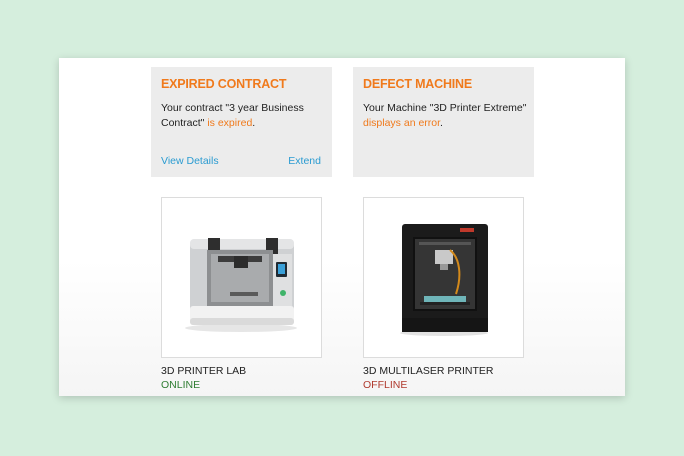 The width and height of the screenshot is (684, 456). What do you see at coordinates (230, 123) in the screenshot?
I see `card-message-highlight: is expired` at bounding box center [230, 123].